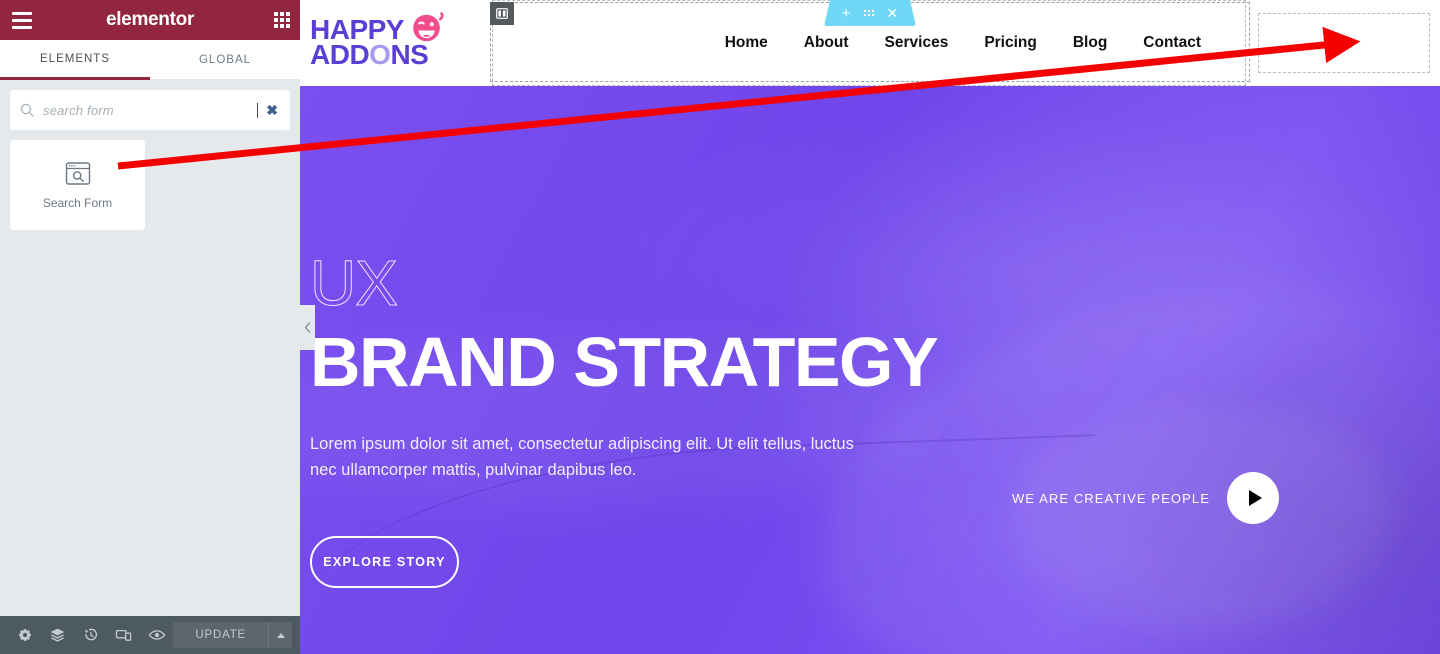  I want to click on play-video-button, so click(1253, 498).